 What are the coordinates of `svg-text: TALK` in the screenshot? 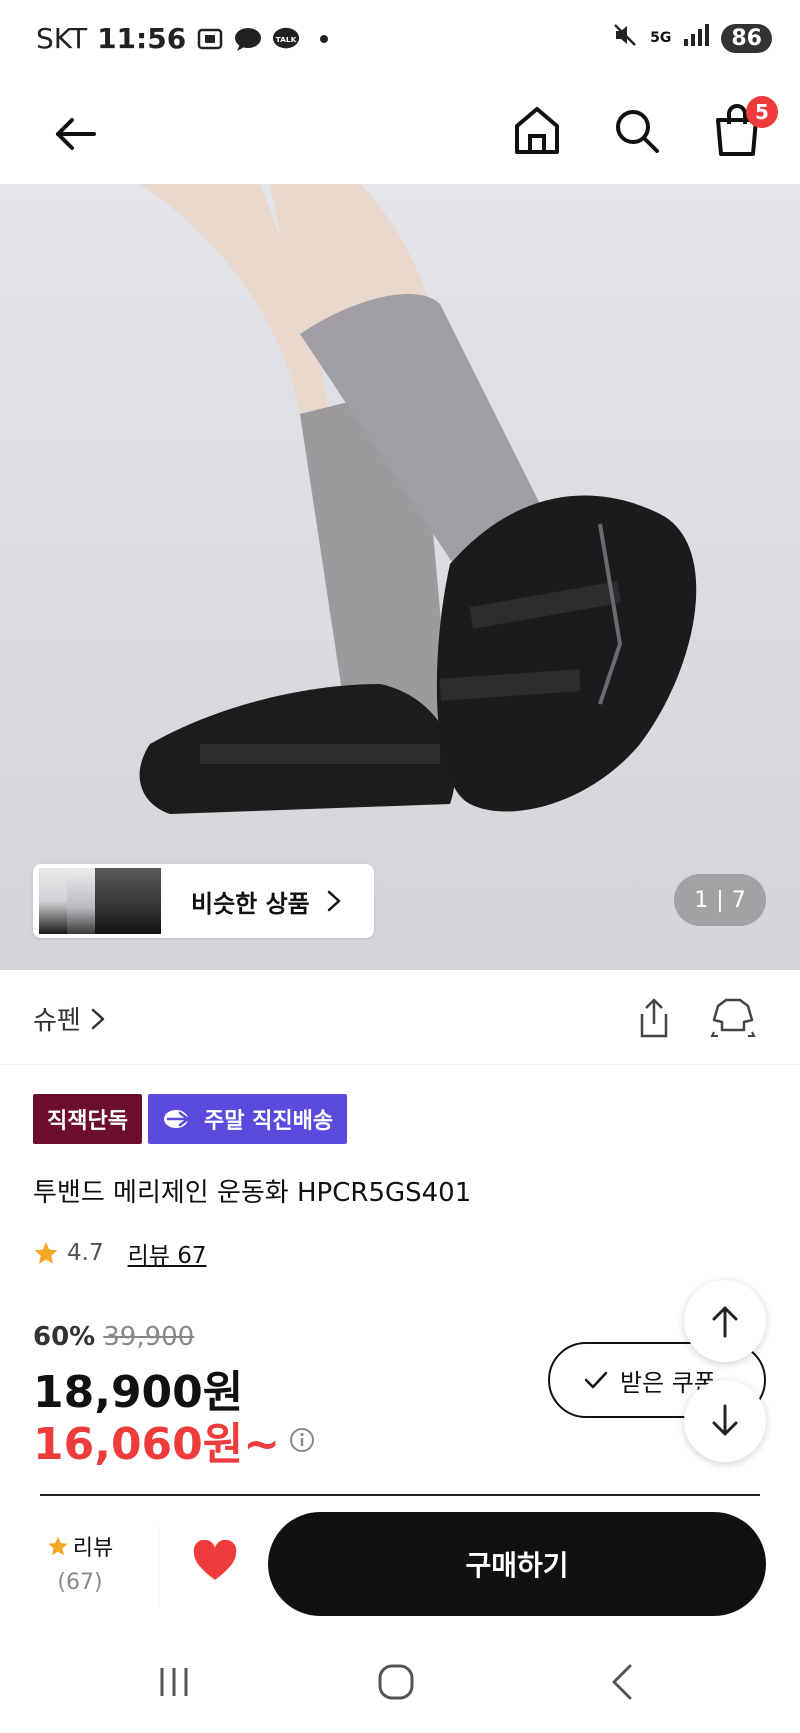 It's located at (286, 38).